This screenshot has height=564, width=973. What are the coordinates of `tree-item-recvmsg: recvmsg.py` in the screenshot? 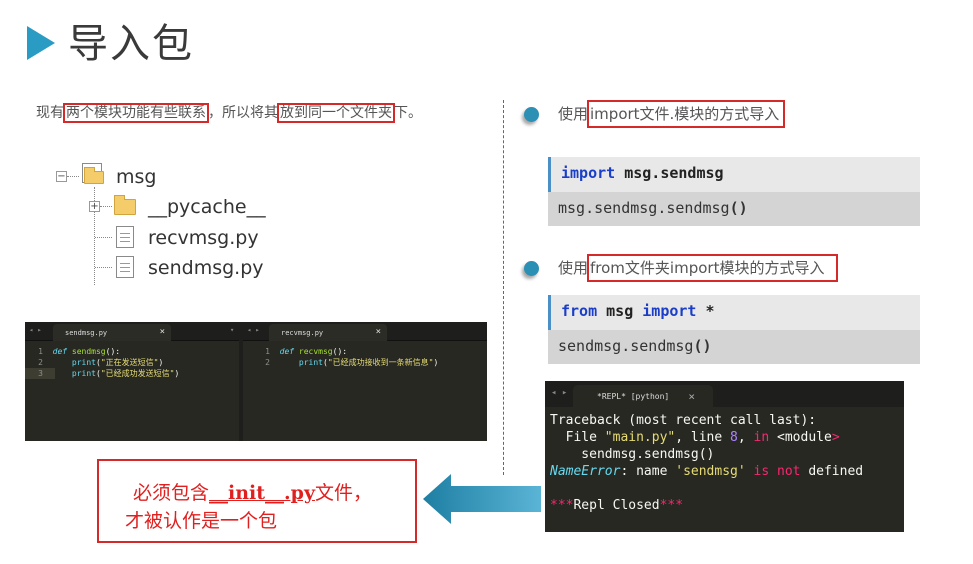 It's located at (203, 238).